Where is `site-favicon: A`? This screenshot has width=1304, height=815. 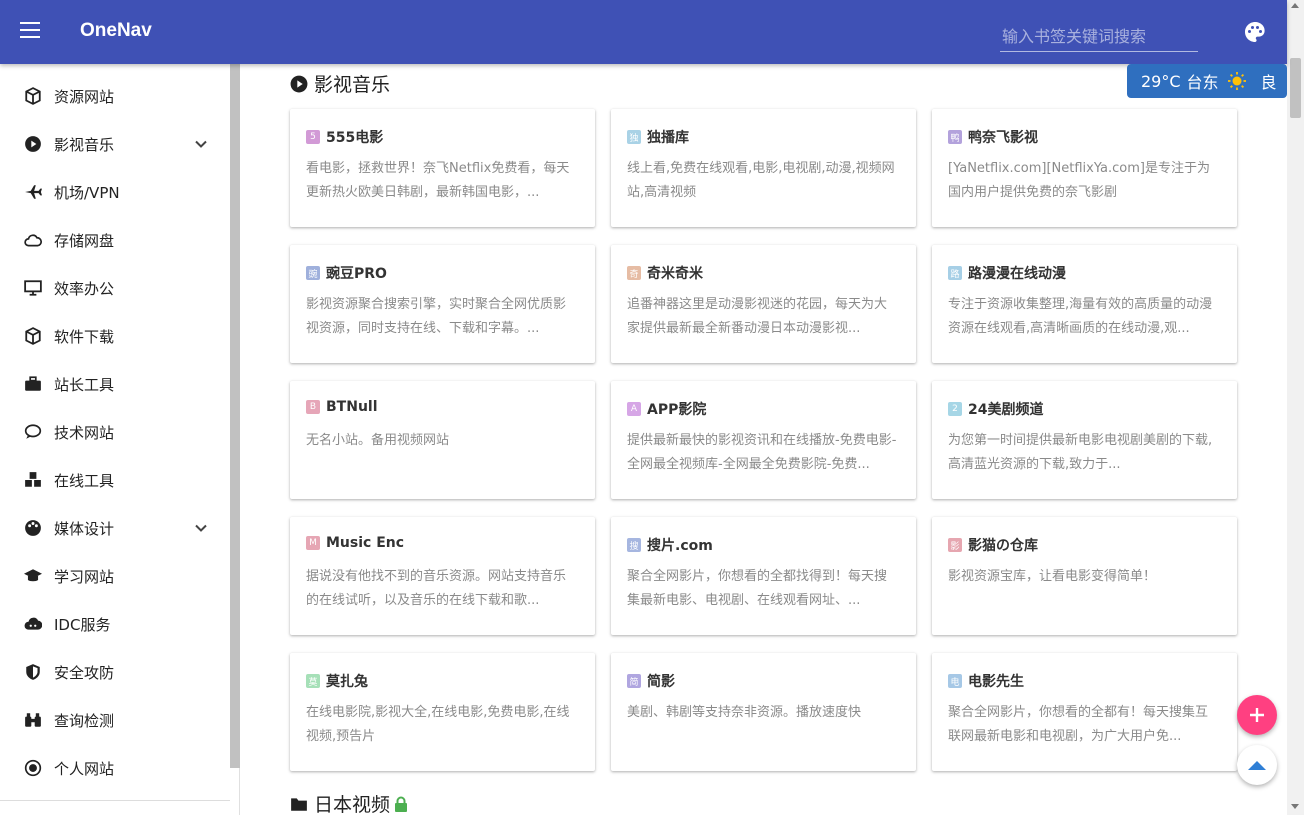 site-favicon: A is located at coordinates (634, 409).